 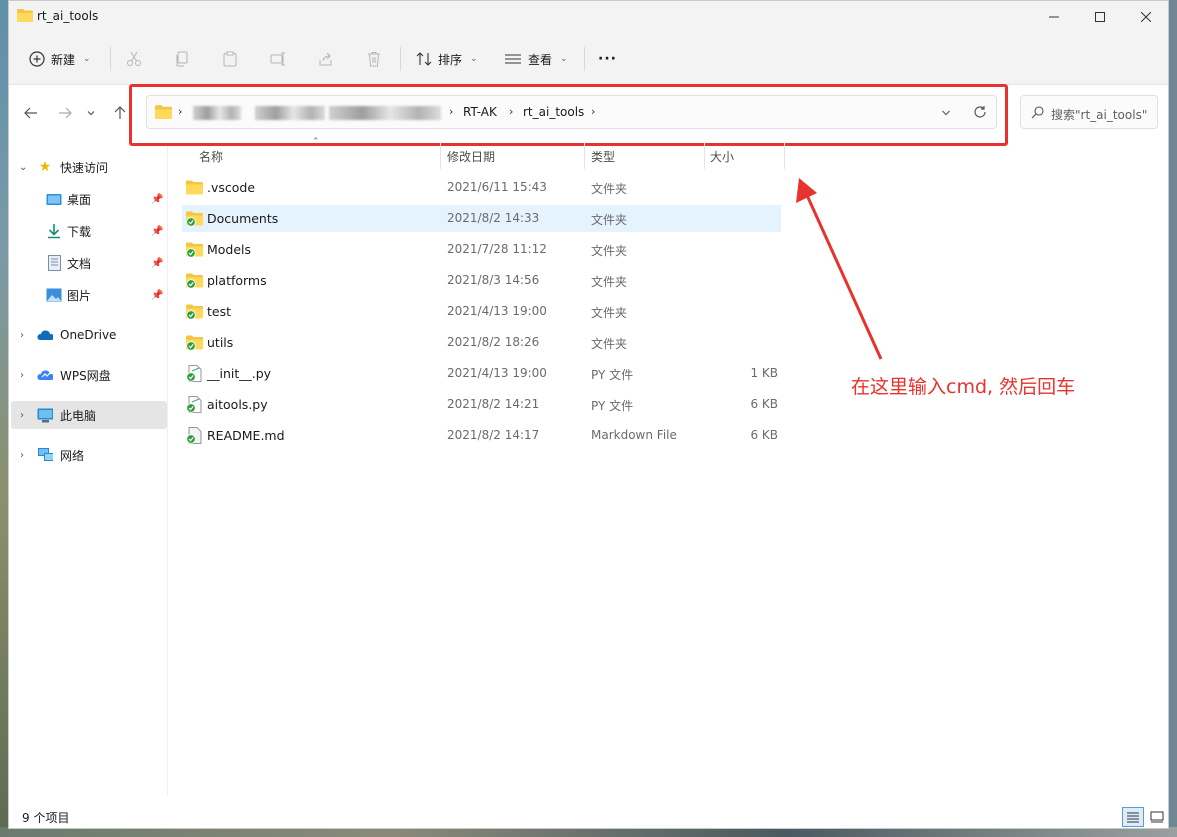 I want to click on sidebar-item-wps: › WPS网盘, so click(x=87, y=375).